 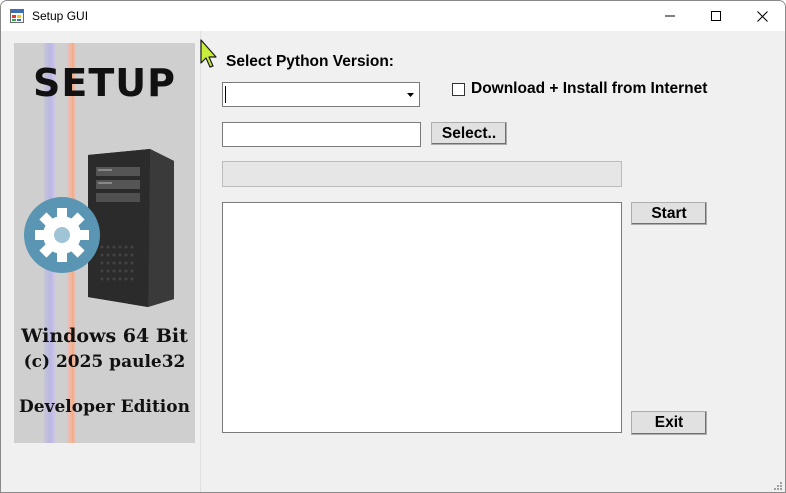 I want to click on start-button: Start, so click(x=669, y=213).